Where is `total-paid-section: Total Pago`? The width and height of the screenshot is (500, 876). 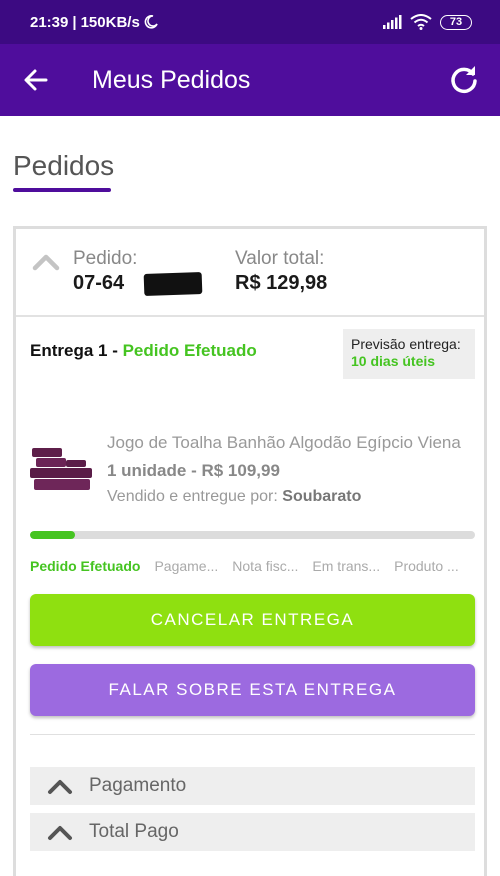
total-paid-section: Total Pago is located at coordinates (252, 832).